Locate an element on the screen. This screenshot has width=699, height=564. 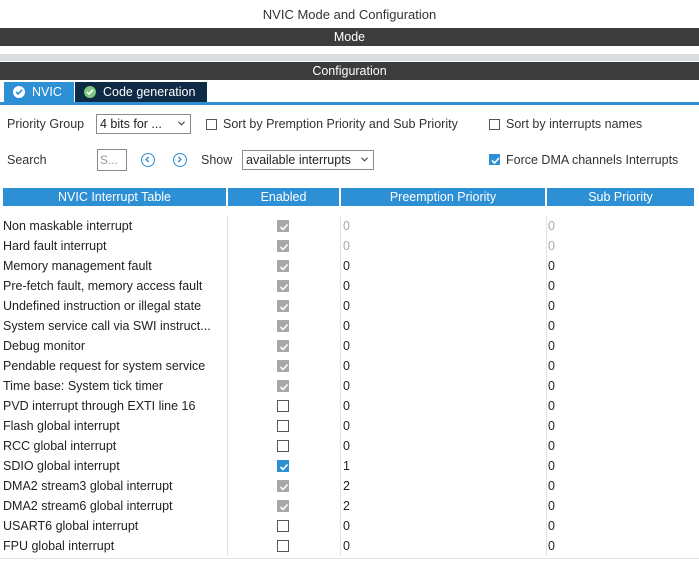
configuration-section-header: Configuration is located at coordinates (349, 71).